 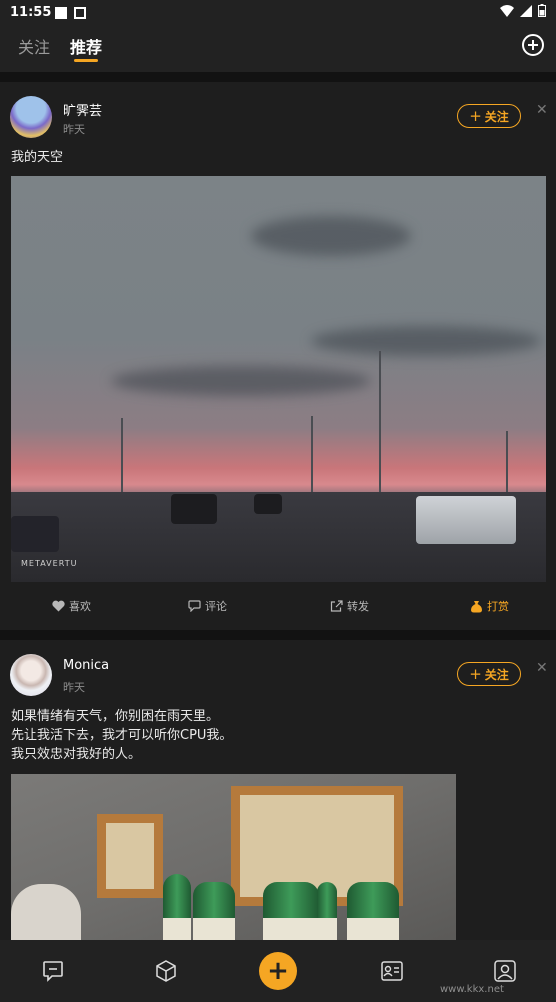 What do you see at coordinates (86, 60) in the screenshot?
I see `tab-active-indicator` at bounding box center [86, 60].